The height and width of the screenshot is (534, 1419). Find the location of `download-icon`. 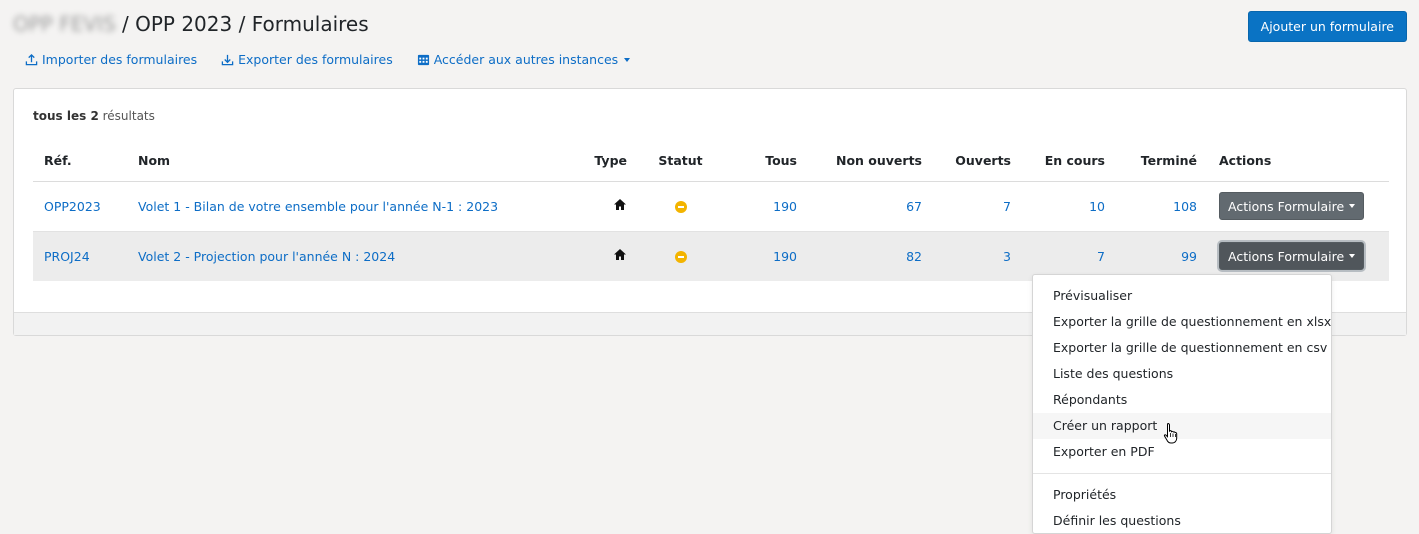

download-icon is located at coordinates (227, 60).